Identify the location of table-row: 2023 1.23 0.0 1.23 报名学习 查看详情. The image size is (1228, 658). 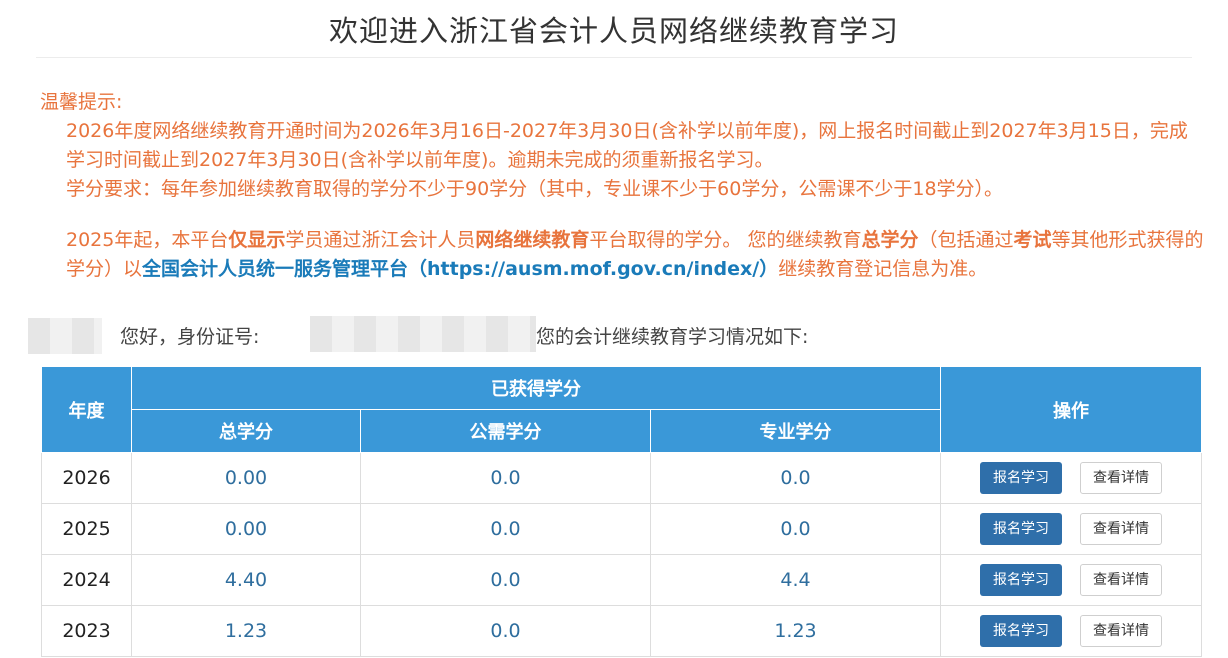
(622, 631).